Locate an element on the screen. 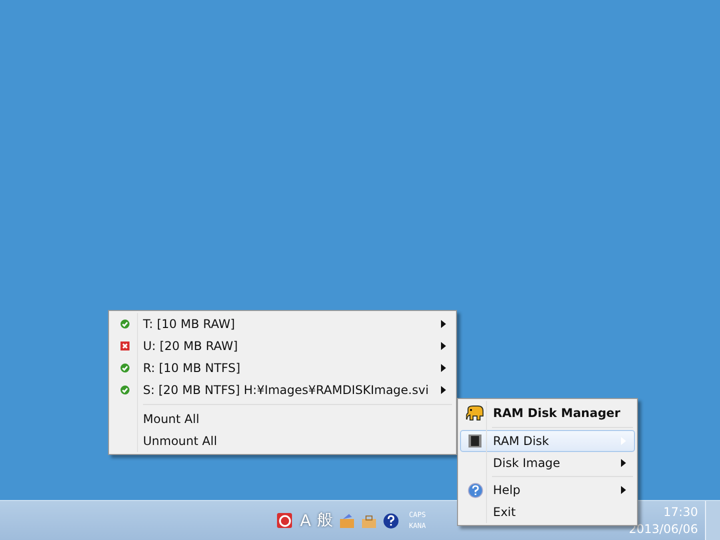 The width and height of the screenshot is (720, 540). app-icon is located at coordinates (285, 521).